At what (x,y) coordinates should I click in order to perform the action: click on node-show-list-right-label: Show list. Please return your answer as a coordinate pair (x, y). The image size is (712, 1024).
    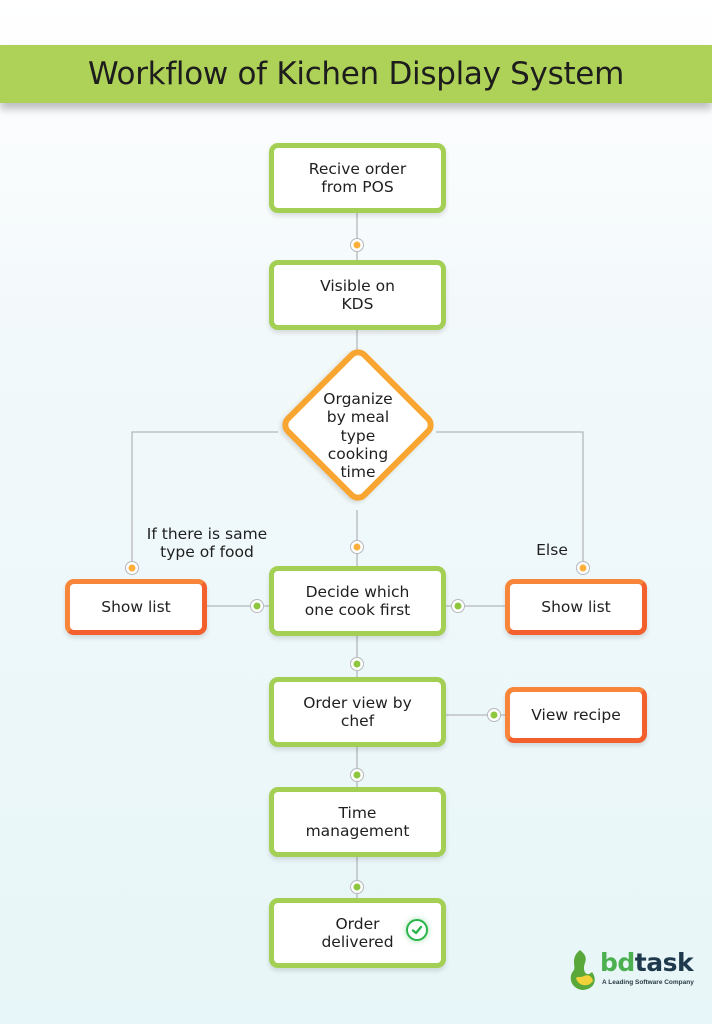
    Looking at the image, I should click on (576, 607).